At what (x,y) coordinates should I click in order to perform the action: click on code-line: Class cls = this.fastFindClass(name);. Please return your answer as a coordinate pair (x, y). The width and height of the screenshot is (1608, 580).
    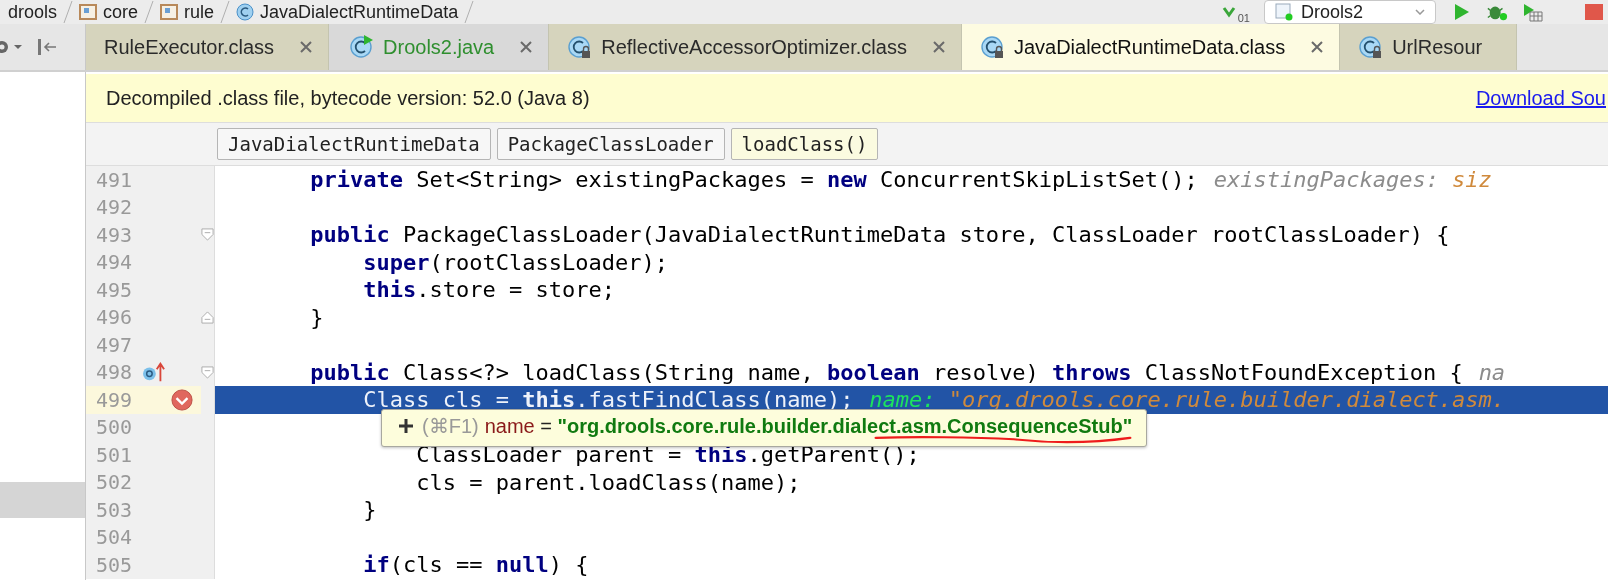
    Looking at the image, I should click on (608, 400).